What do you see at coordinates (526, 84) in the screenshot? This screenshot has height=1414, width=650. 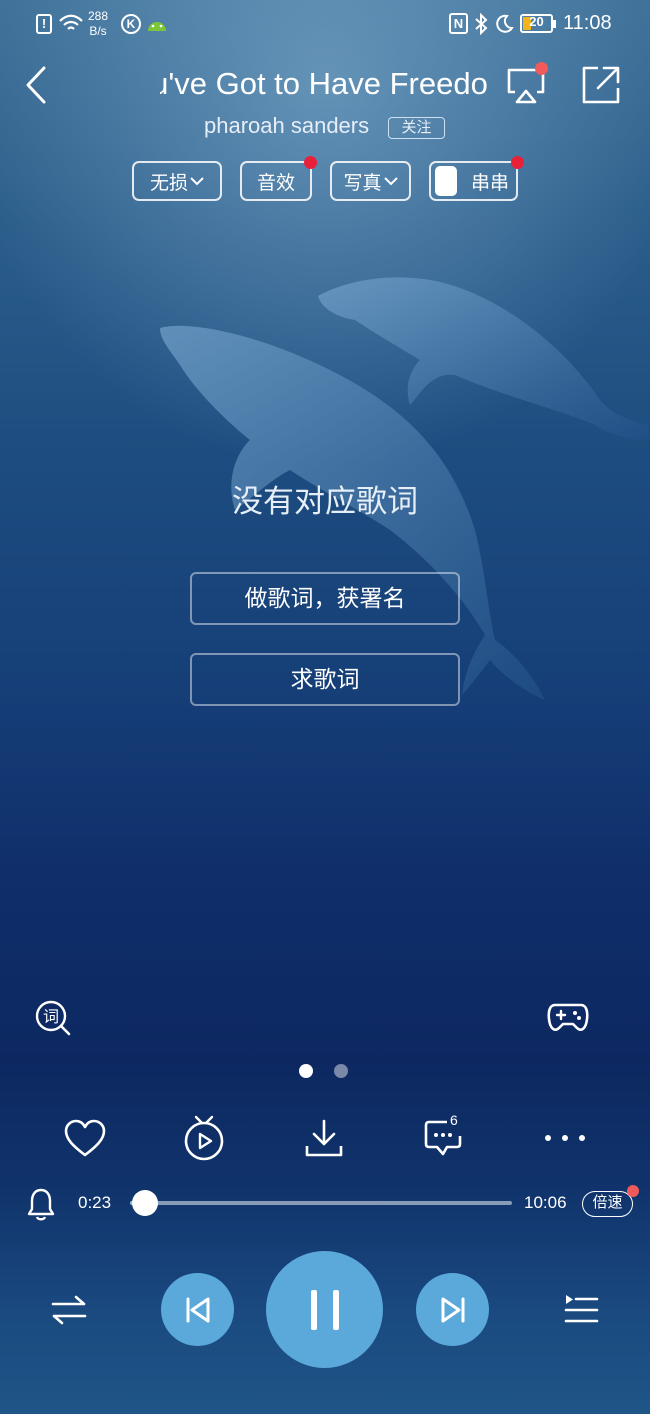 I see `cast-button` at bounding box center [526, 84].